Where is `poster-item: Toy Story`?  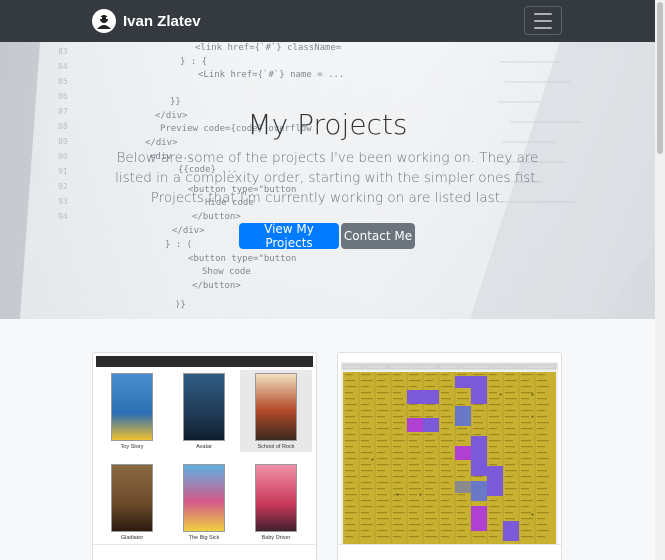
poster-item: Toy Story is located at coordinates (132, 411).